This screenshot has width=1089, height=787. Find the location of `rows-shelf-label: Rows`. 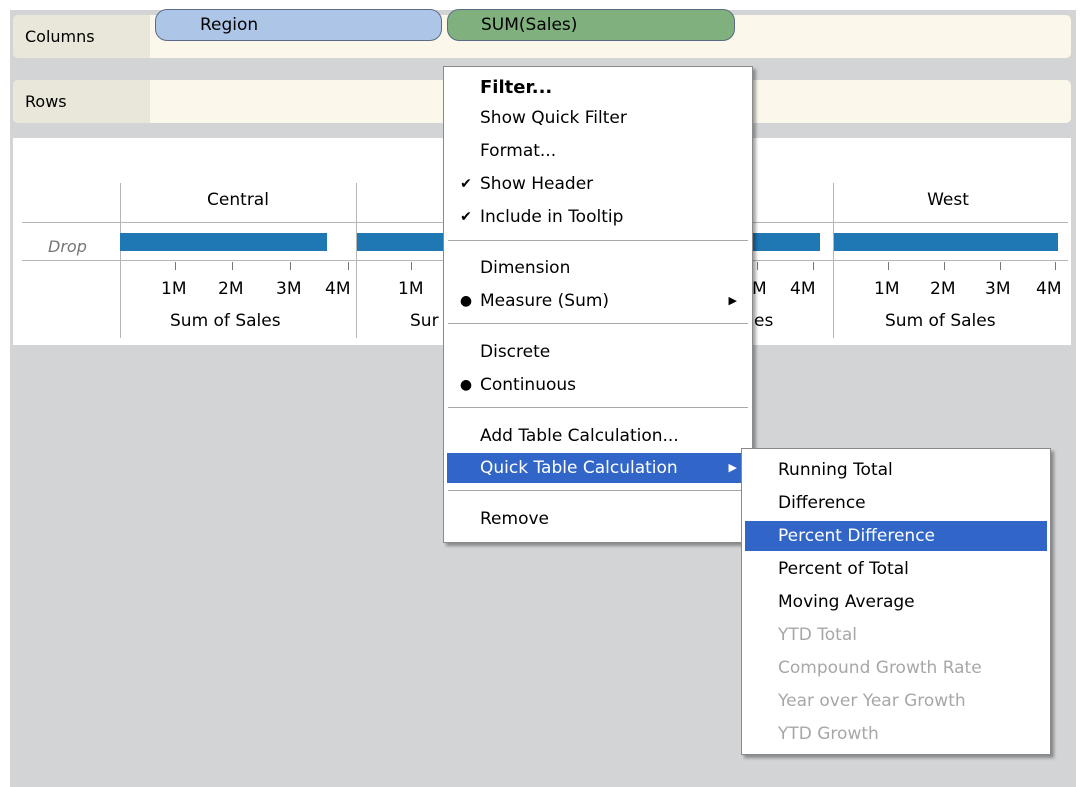

rows-shelf-label: Rows is located at coordinates (81, 101).